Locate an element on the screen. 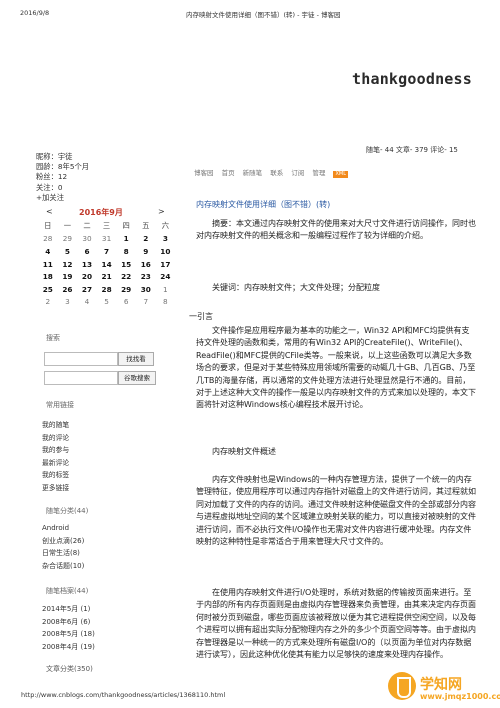 This screenshot has width=500, height=708. category-item: 创业点滴(26) is located at coordinates (63, 541).